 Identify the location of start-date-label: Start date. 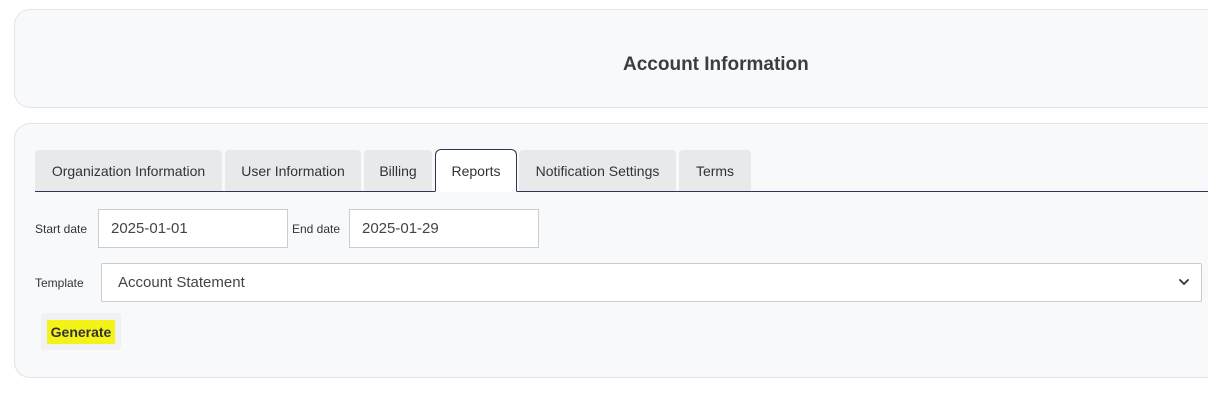
(61, 229).